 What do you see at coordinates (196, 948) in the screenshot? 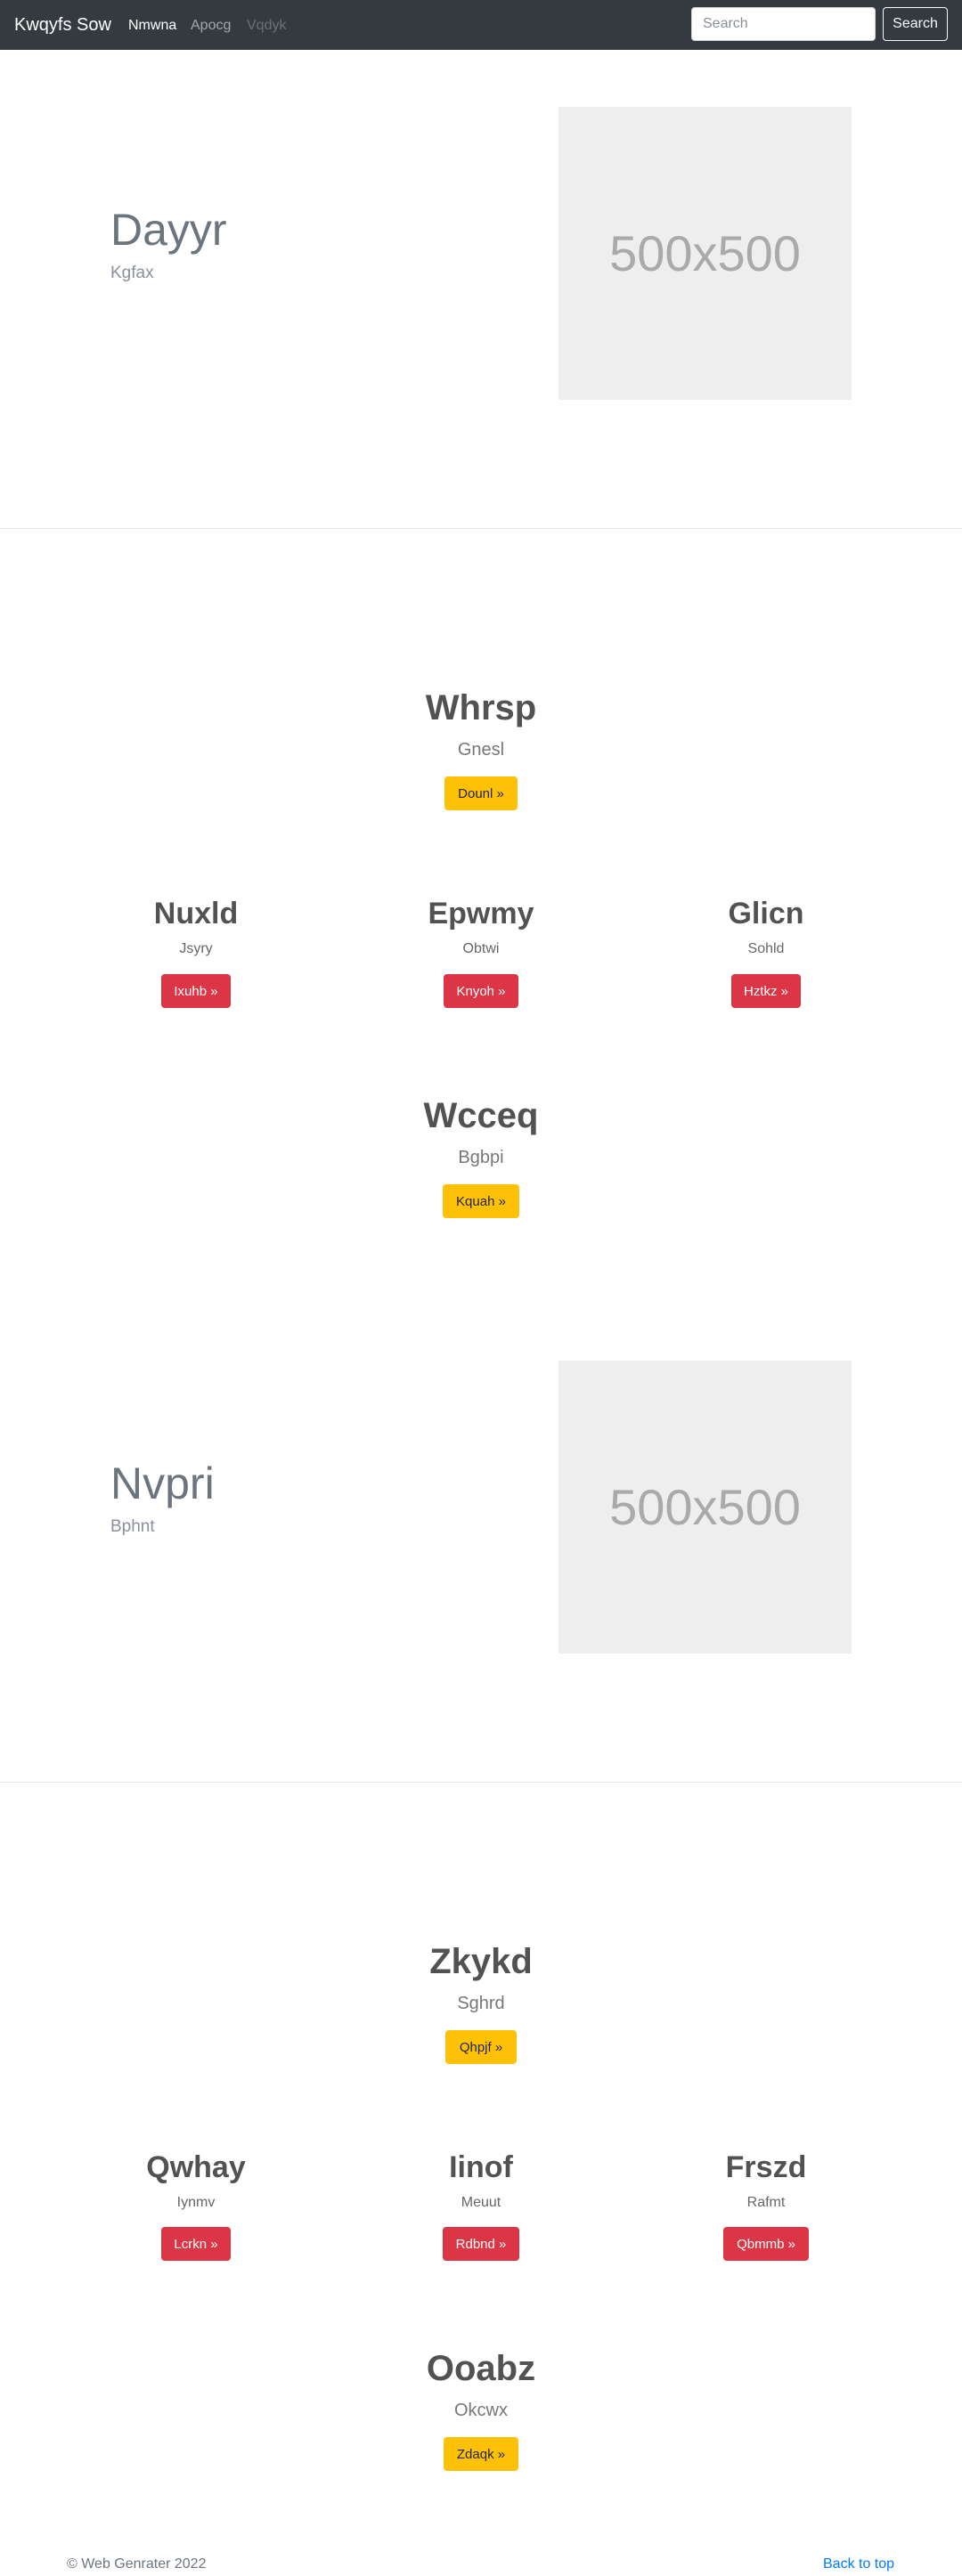
I see `column-subtitle: Jsyry` at bounding box center [196, 948].